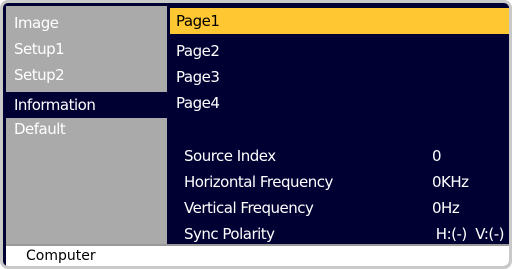 The height and width of the screenshot is (269, 512). What do you see at coordinates (86, 75) in the screenshot?
I see `sidebar-item-setup2: Setup2` at bounding box center [86, 75].